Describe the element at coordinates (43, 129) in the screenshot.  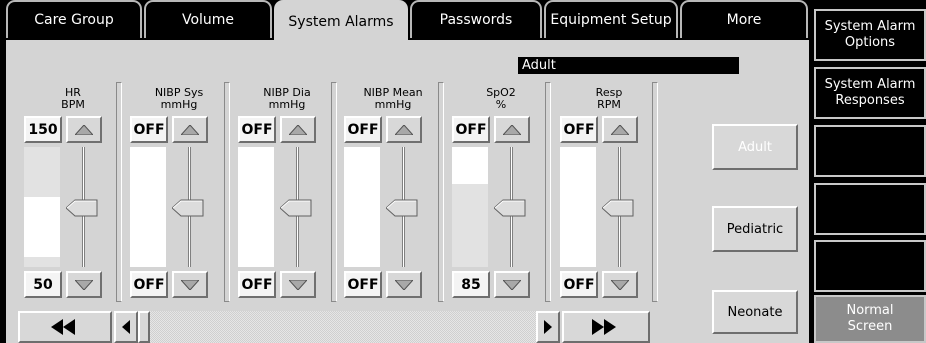
I see `hr-high-limit: 150` at that location.